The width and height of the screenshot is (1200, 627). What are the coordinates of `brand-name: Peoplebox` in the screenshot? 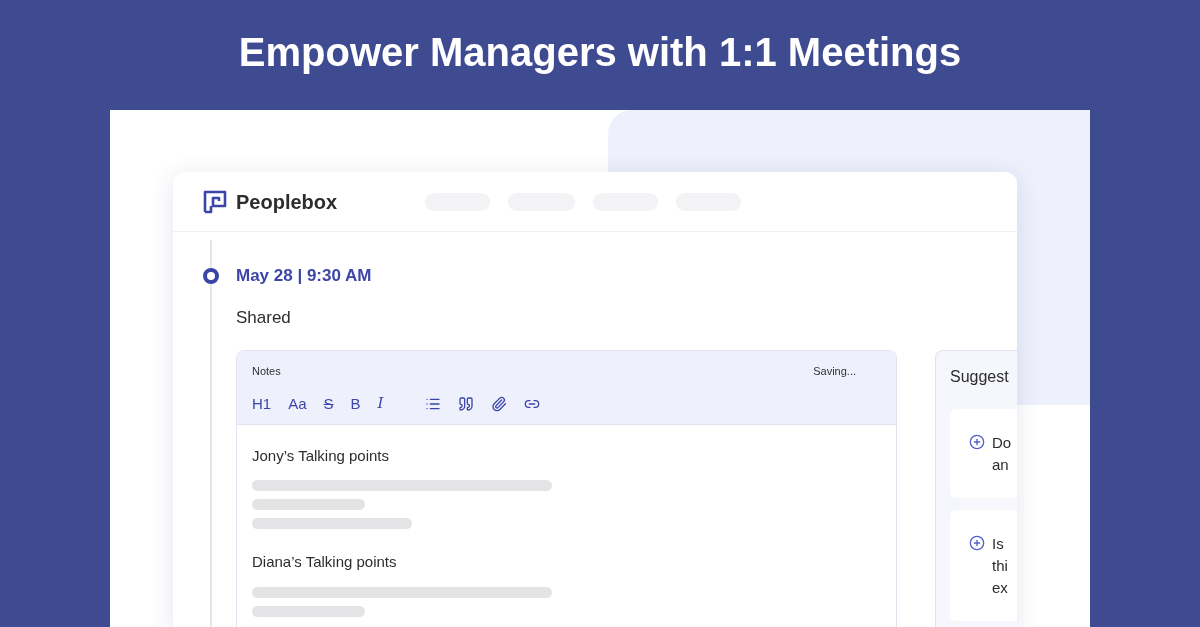 It's located at (287, 202).